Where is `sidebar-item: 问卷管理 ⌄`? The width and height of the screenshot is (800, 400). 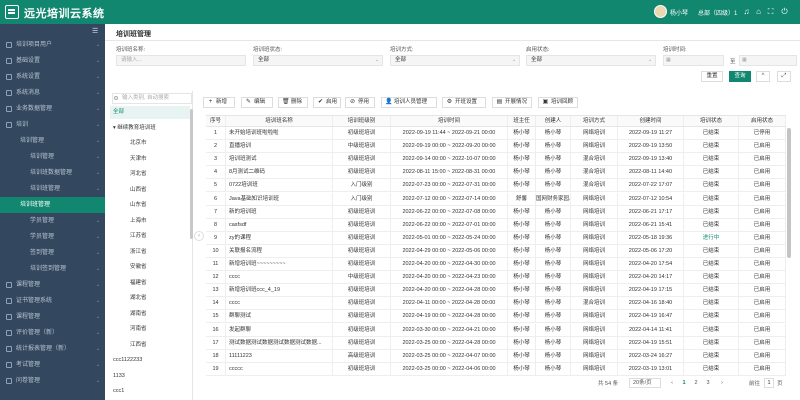 sidebar-item: 问卷管理 ⌄ is located at coordinates (52, 381).